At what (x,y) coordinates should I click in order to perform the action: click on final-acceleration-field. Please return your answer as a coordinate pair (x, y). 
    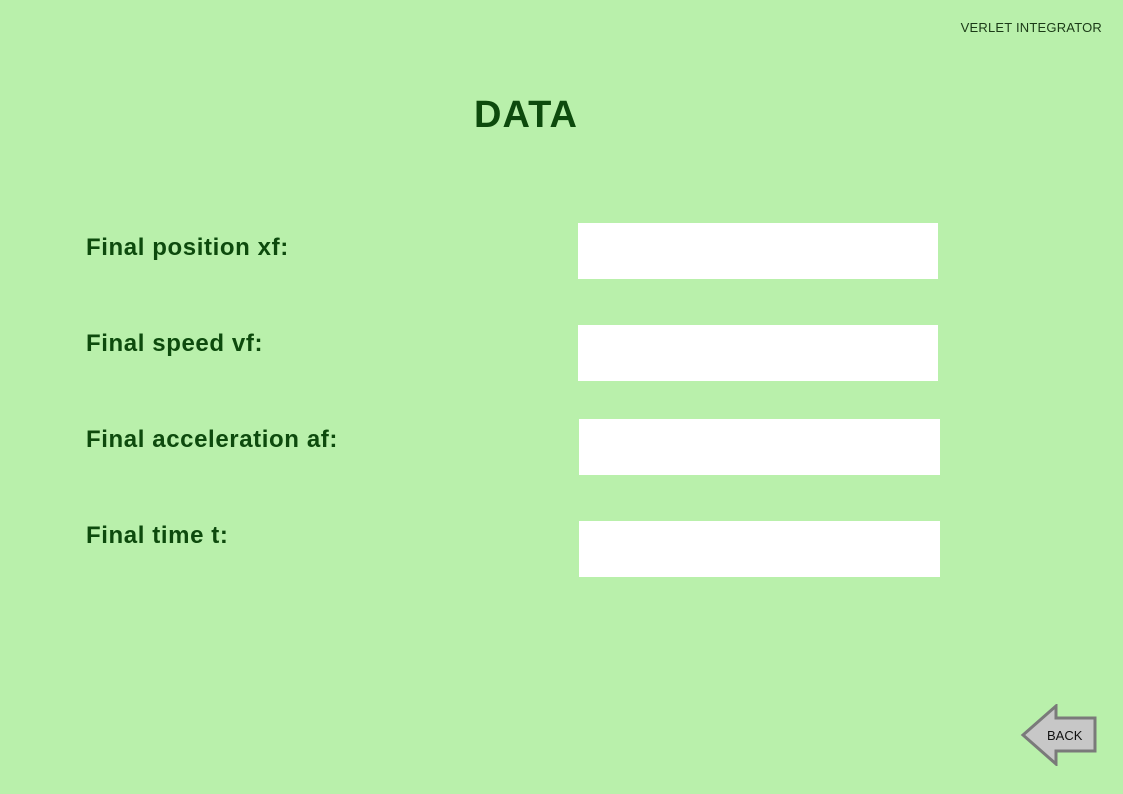
    Looking at the image, I should click on (759, 447).